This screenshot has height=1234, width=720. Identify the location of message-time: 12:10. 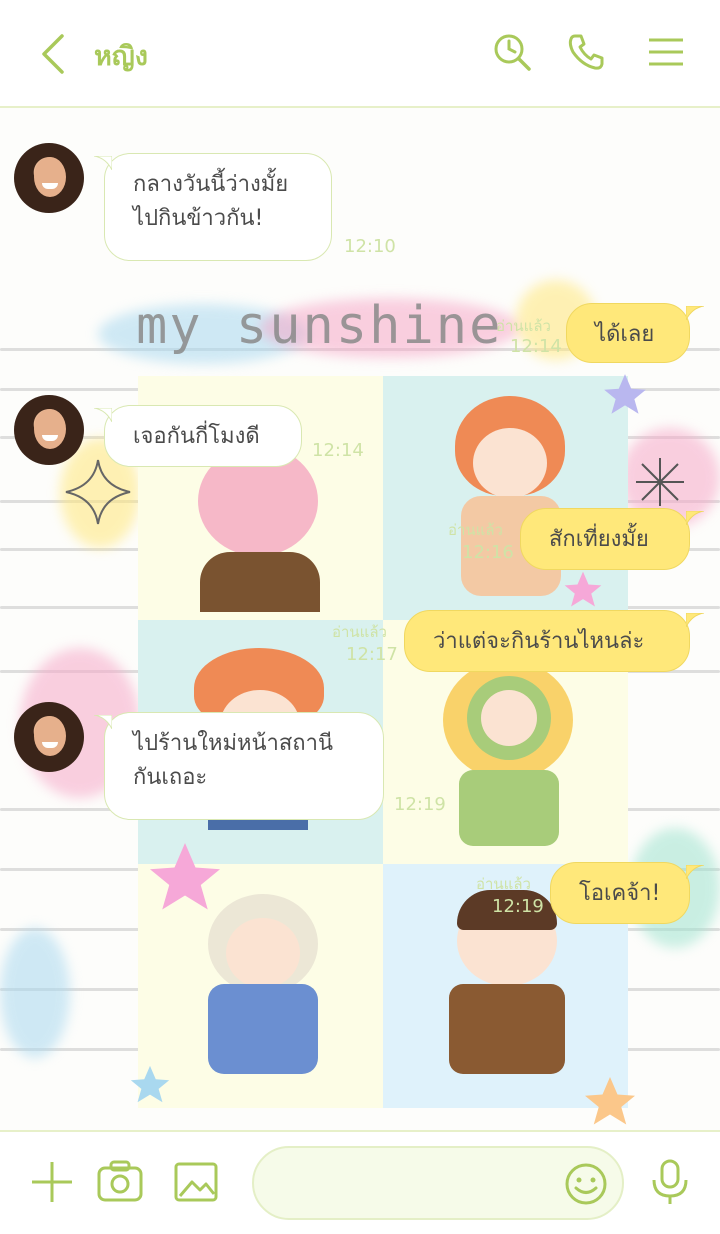
(370, 246).